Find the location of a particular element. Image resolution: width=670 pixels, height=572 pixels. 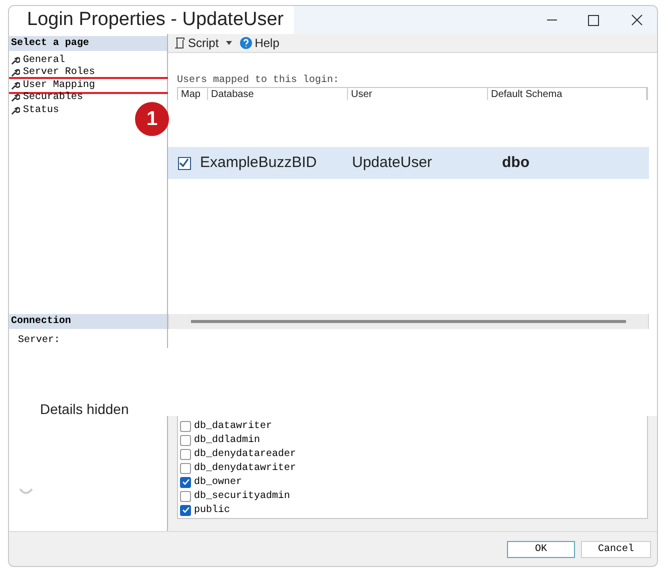

sidebar-item: User Mapping is located at coordinates (89, 85).